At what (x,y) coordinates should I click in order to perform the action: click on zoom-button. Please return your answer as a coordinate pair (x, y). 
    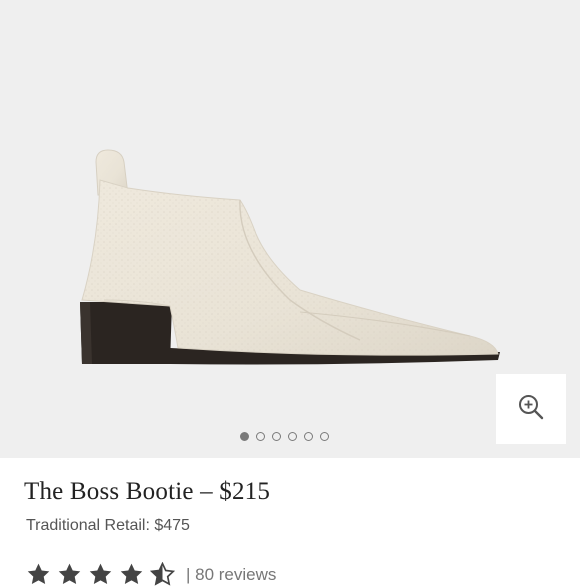
    Looking at the image, I should click on (531, 409).